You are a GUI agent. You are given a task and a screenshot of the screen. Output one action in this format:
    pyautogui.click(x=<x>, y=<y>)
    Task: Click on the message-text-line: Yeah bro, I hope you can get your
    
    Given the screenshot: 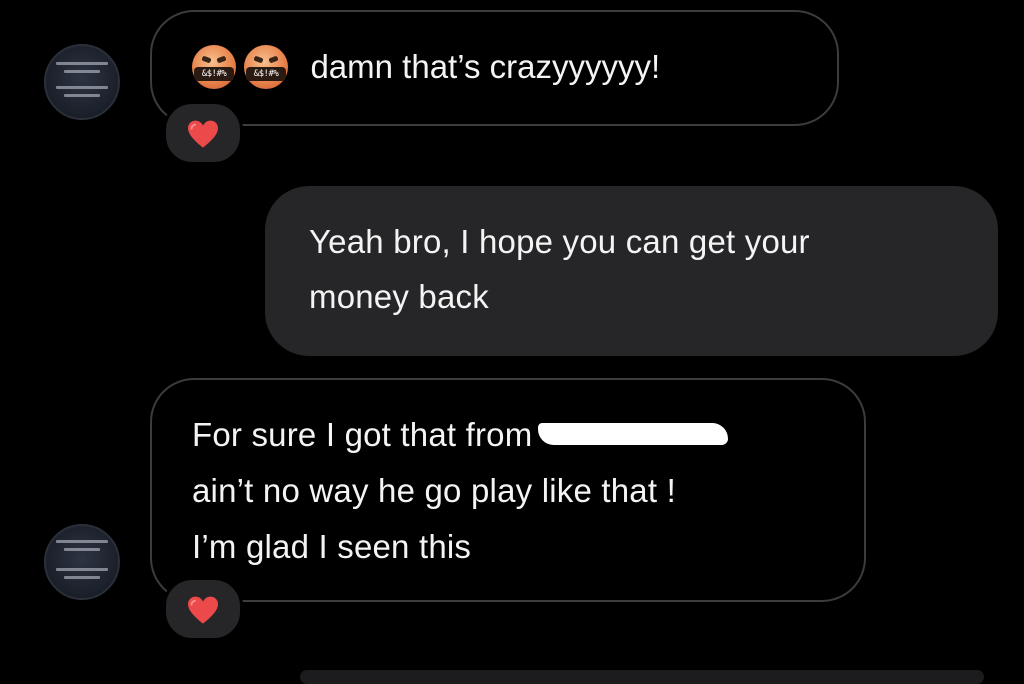 What is the action you would take?
    pyautogui.click(x=559, y=241)
    